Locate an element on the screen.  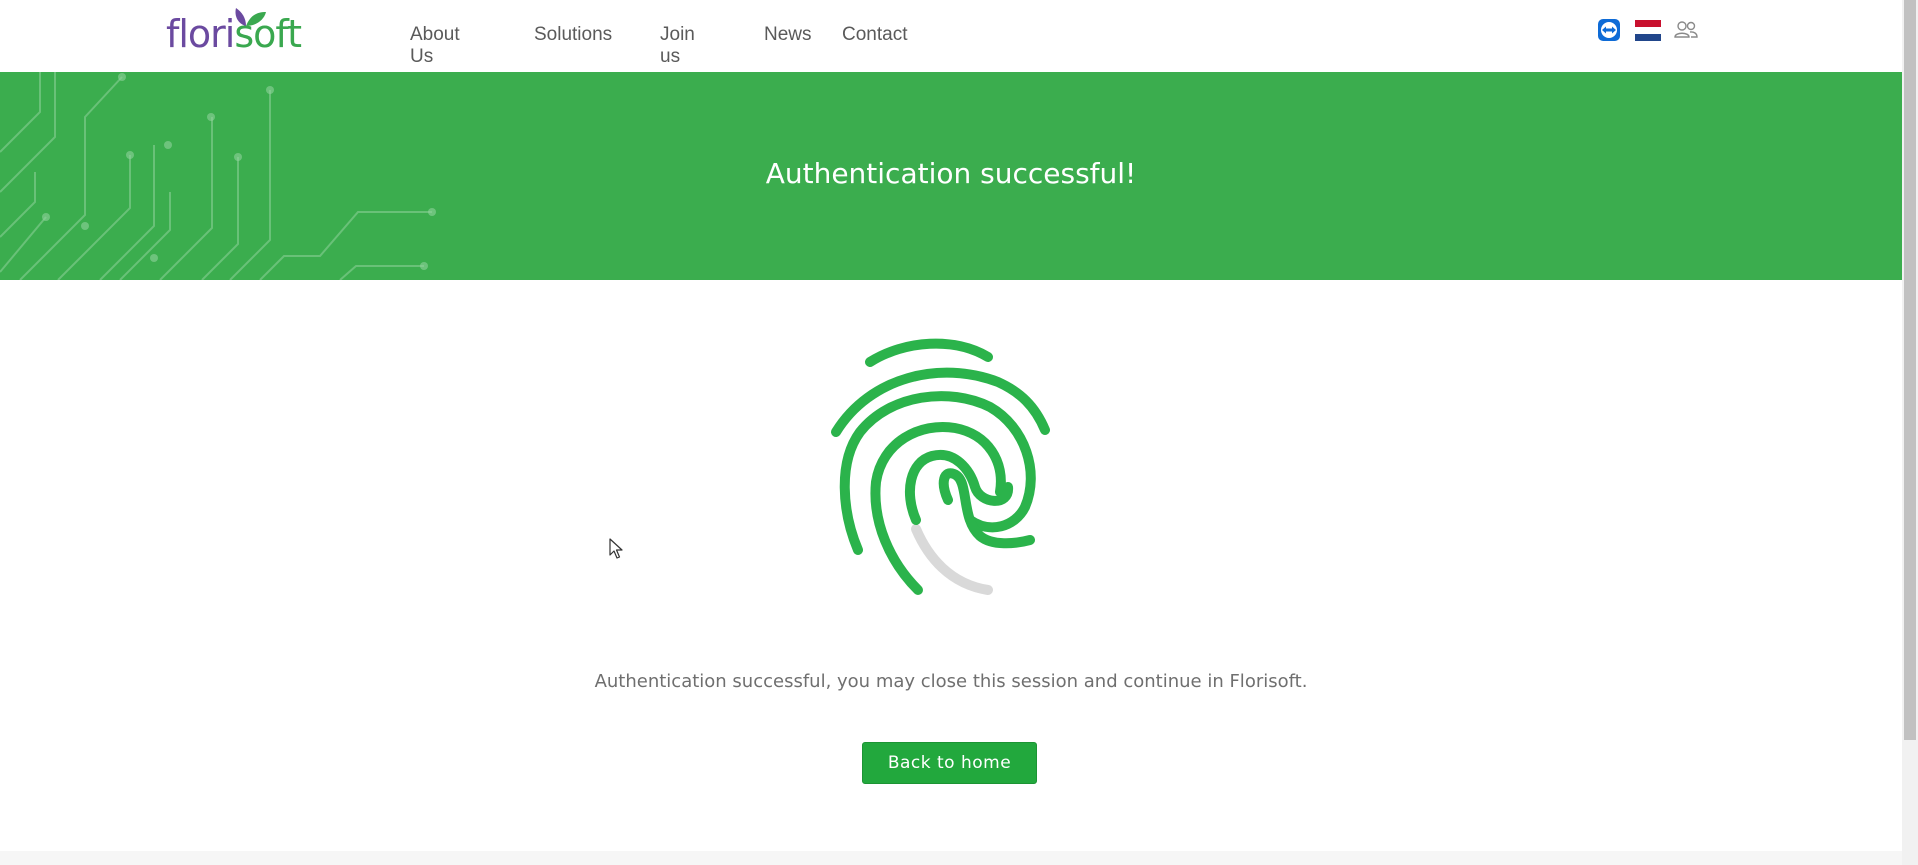
nav-news: News is located at coordinates (788, 35).